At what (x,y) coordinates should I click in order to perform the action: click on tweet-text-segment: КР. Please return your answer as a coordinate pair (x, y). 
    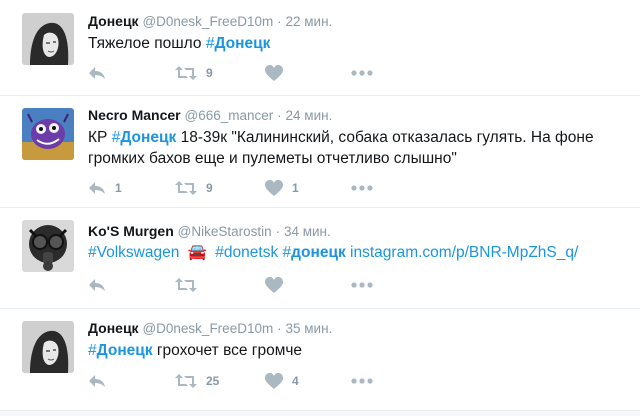
    Looking at the image, I should click on (100, 137).